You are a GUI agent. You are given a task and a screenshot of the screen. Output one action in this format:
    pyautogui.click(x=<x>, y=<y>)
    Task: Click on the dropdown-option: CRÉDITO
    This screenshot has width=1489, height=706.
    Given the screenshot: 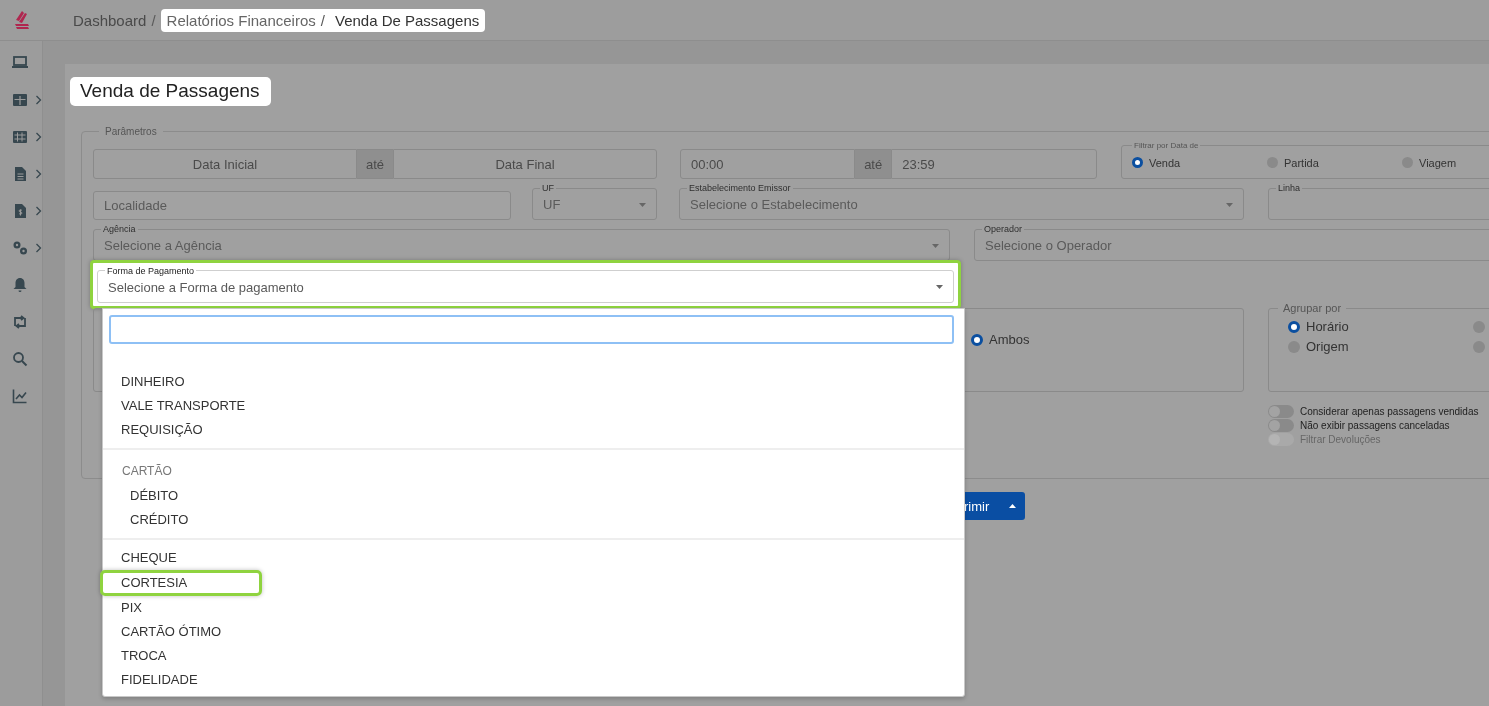 What is the action you would take?
    pyautogui.click(x=533, y=520)
    